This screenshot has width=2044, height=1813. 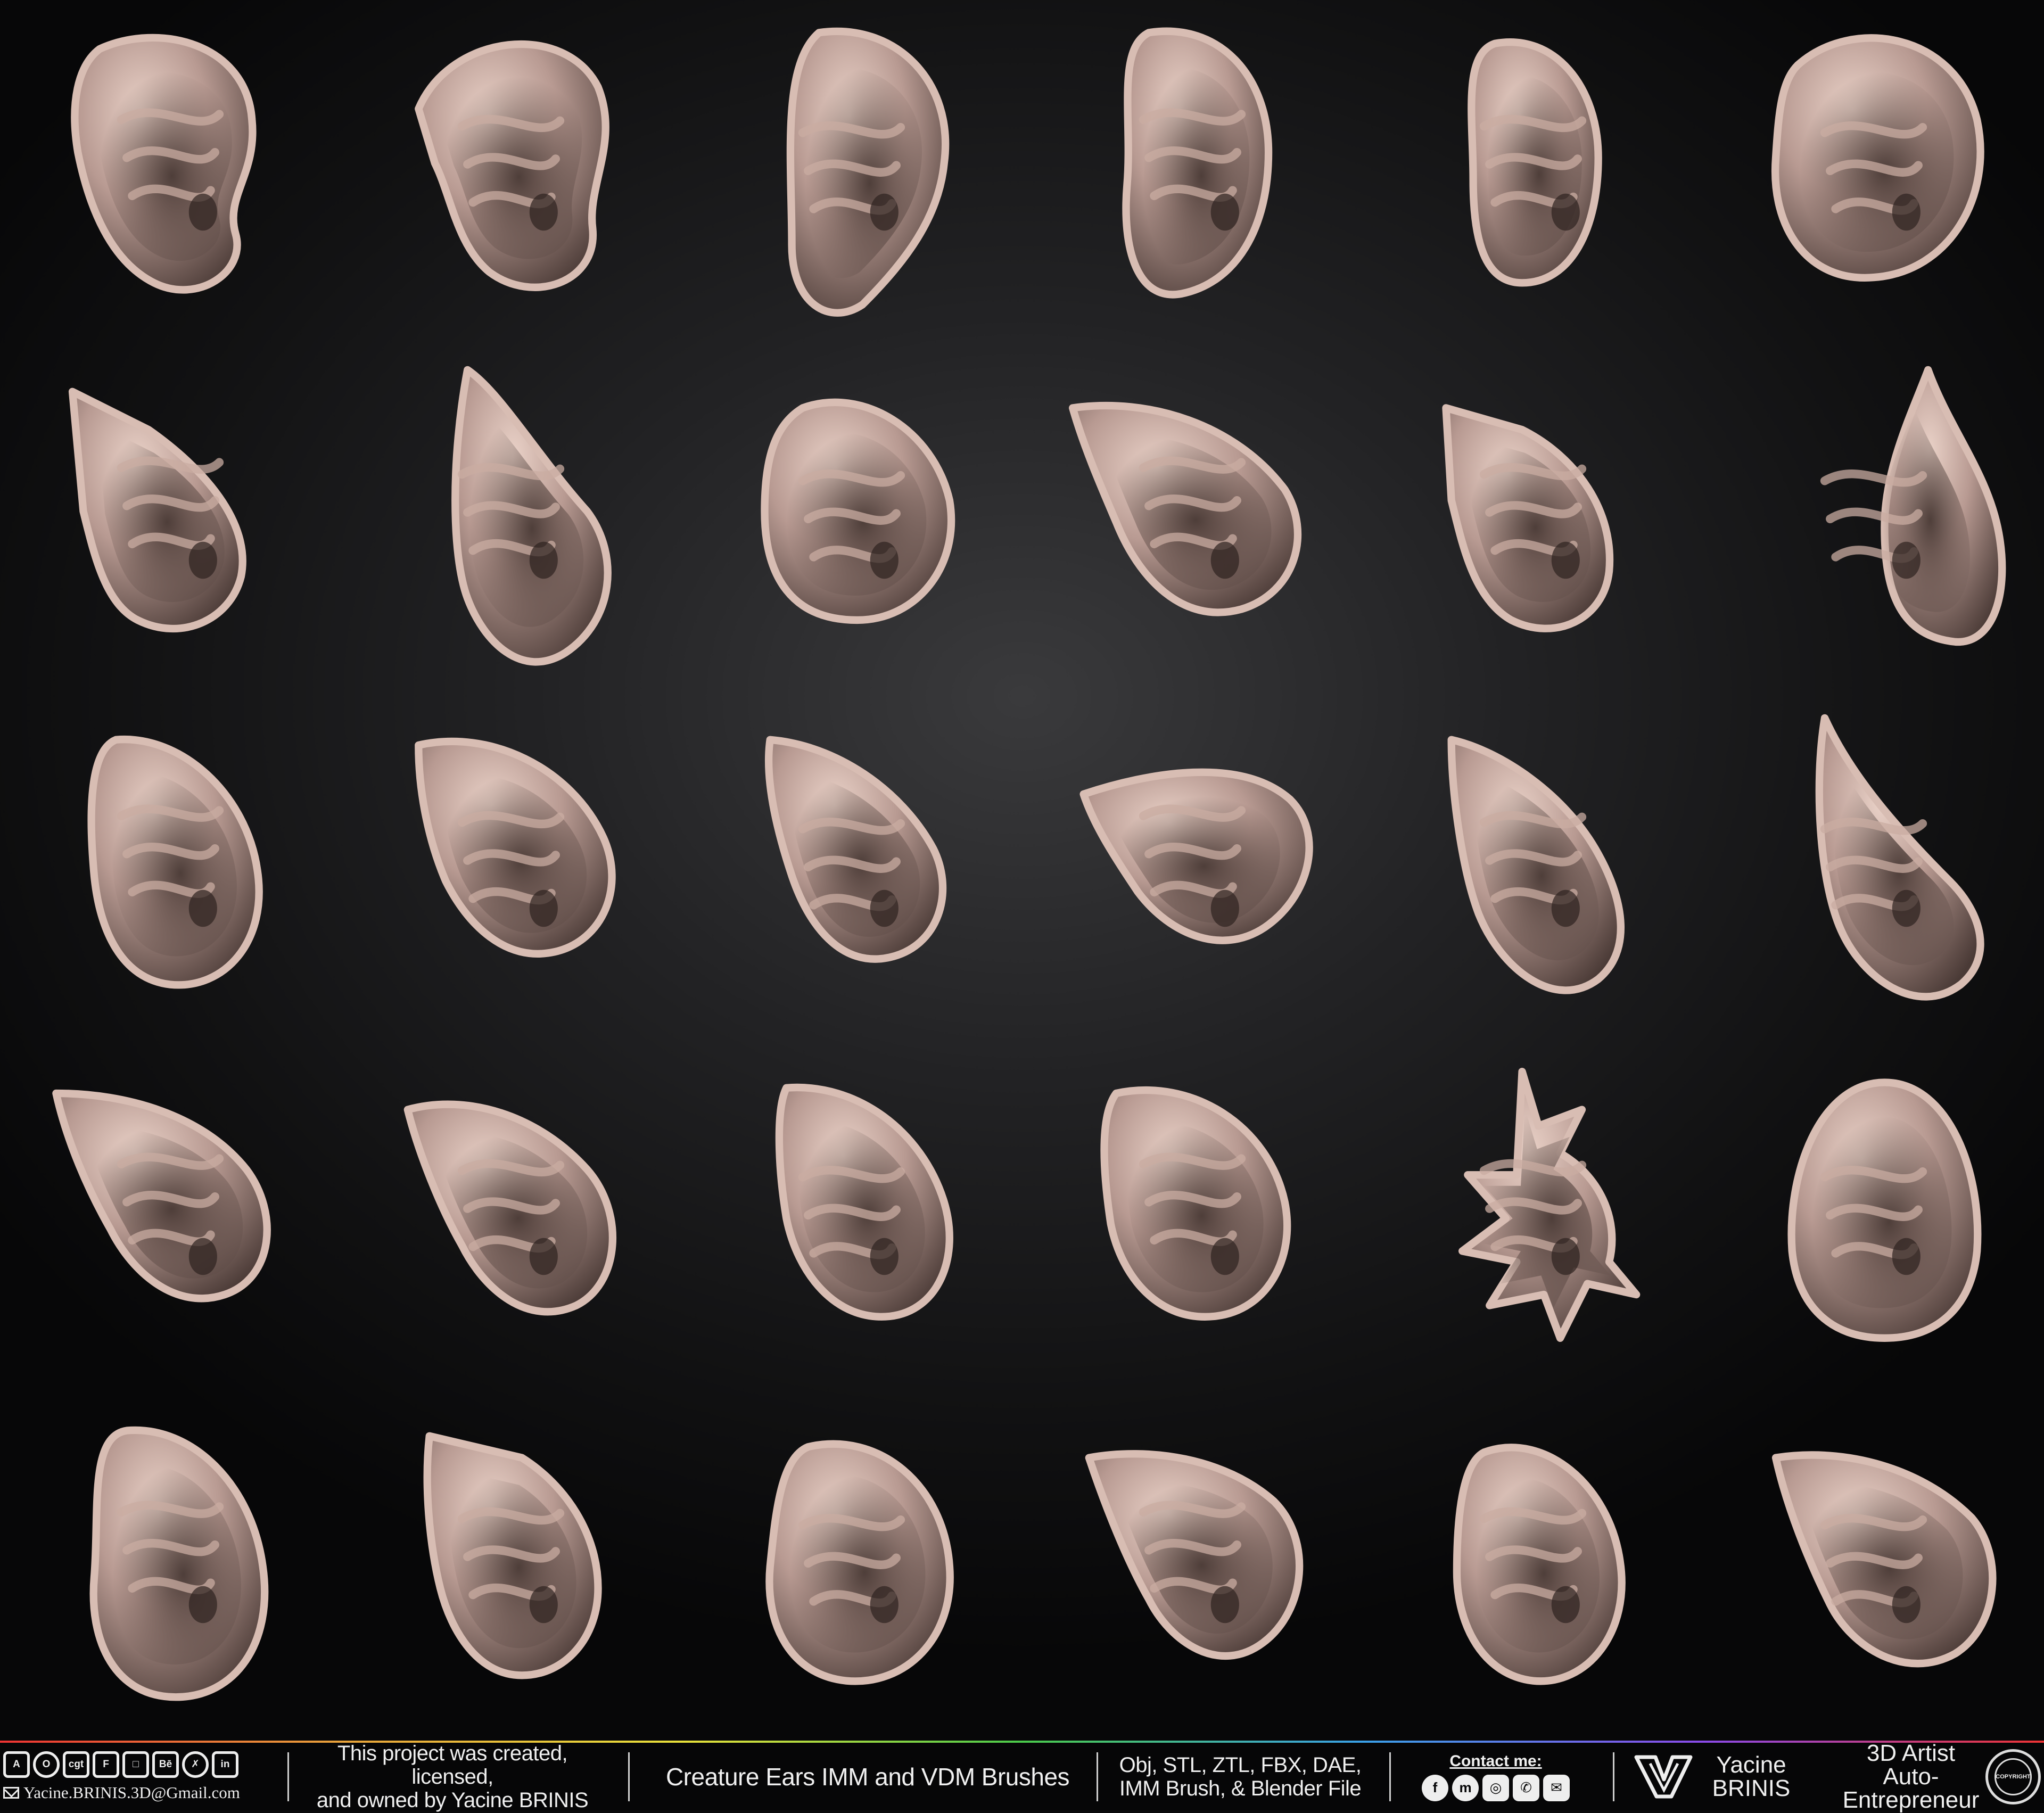 I want to click on yb-logo-icon, so click(x=1663, y=1776).